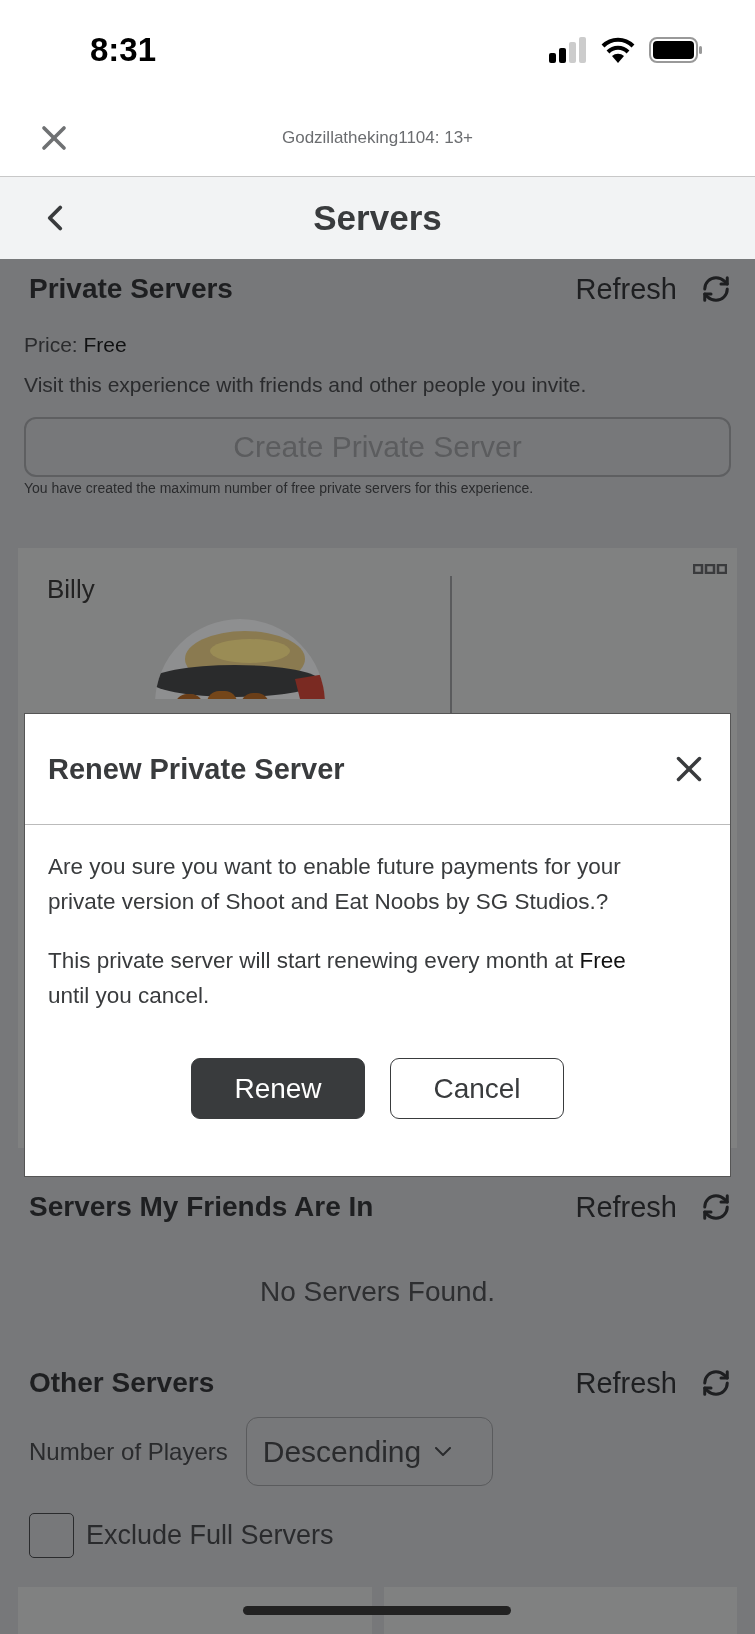 Image resolution: width=755 pixels, height=1634 pixels. What do you see at coordinates (377, 1292) in the screenshot?
I see `empty-message: No Servers Found.` at bounding box center [377, 1292].